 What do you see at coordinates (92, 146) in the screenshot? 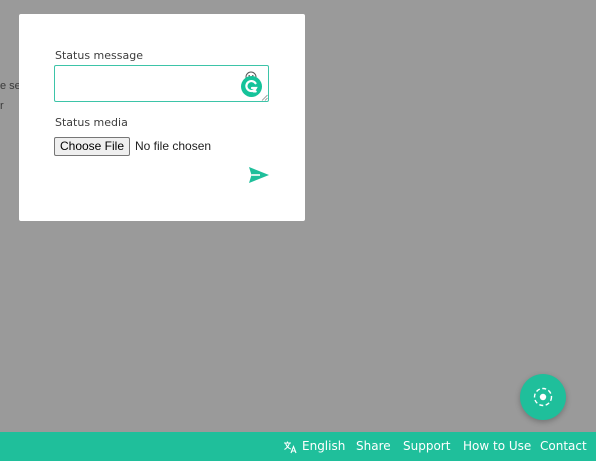
I see `choose-file-button: Choose File` at bounding box center [92, 146].